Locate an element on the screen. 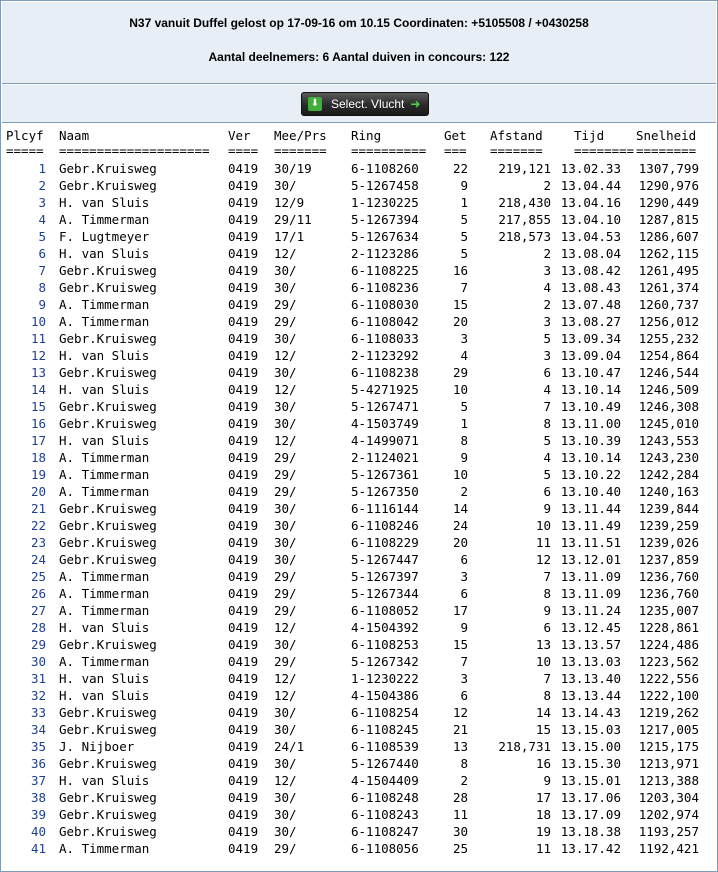  cell-get: 30 is located at coordinates (460, 831).